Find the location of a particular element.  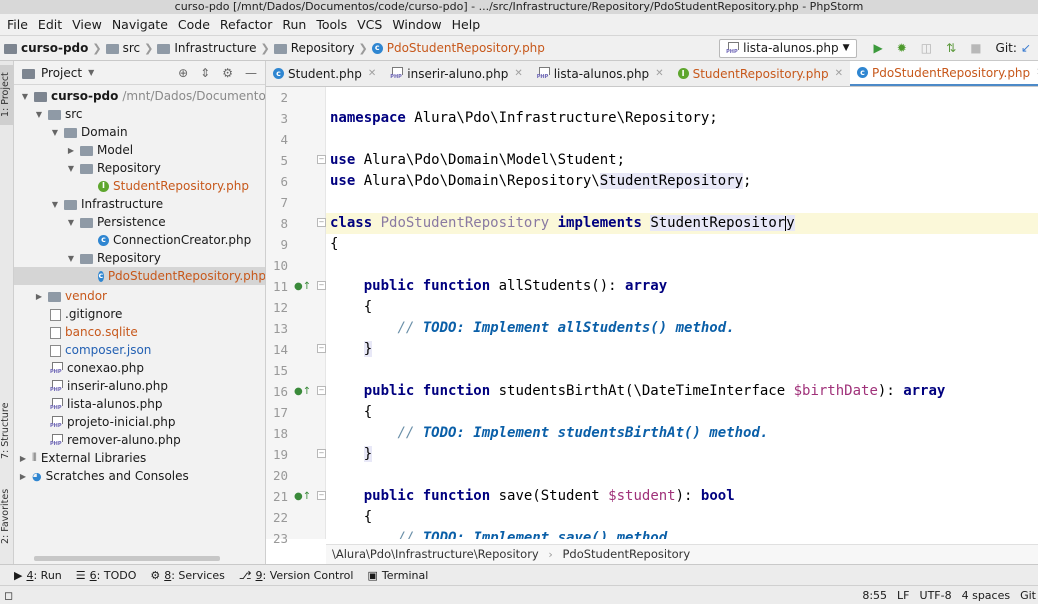

horizontal-scrollbar is located at coordinates (127, 558).